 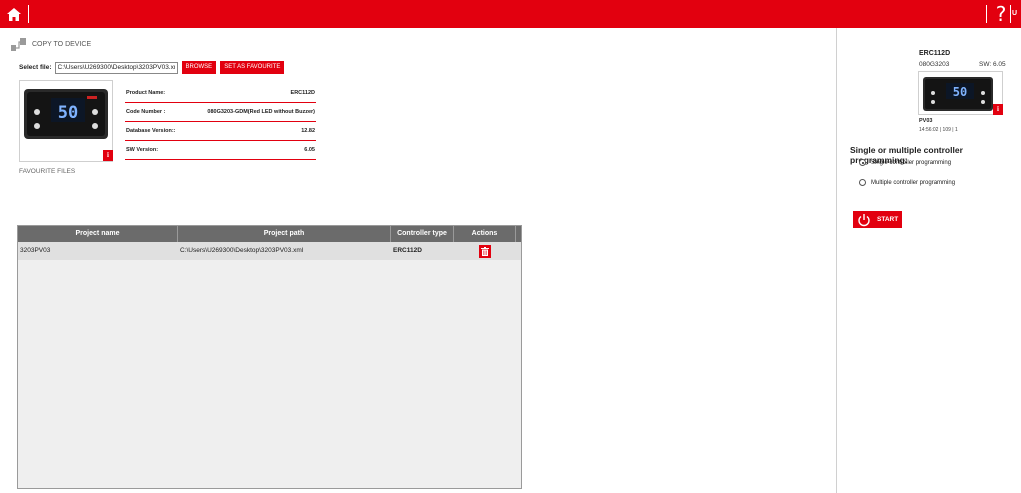 What do you see at coordinates (242, 250) in the screenshot?
I see `project-path-cell: C:\Users\U269300\Desktop\3203PV03.xml` at bounding box center [242, 250].